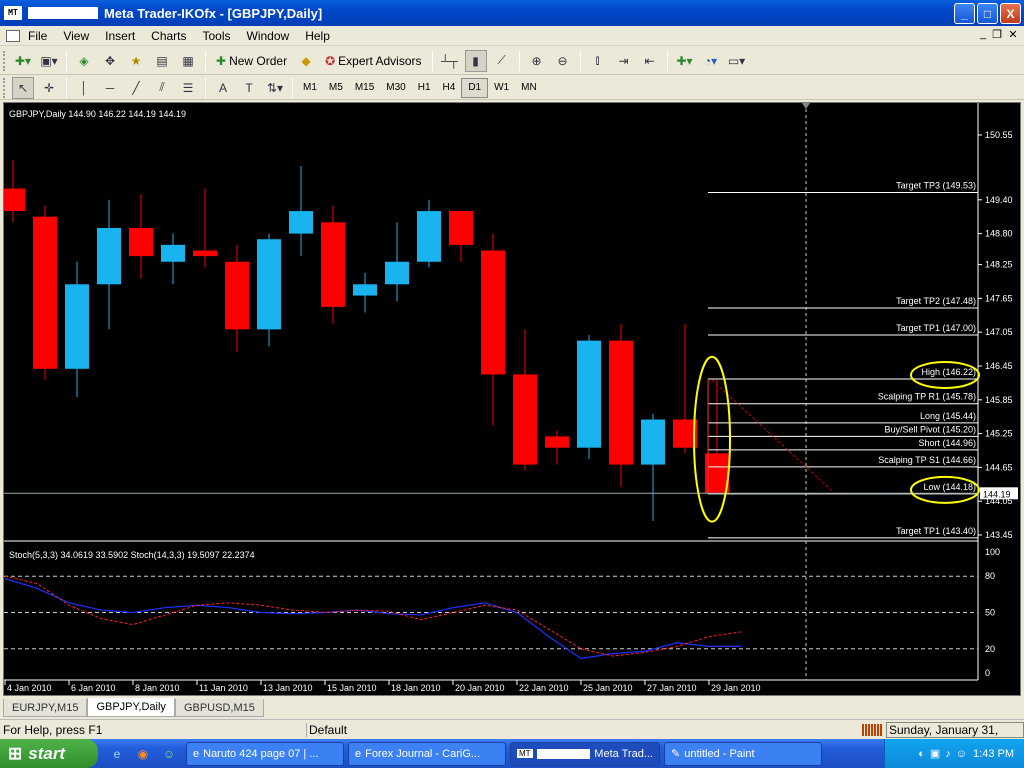  What do you see at coordinates (23, 87) in the screenshot?
I see `cursor-icon: ↖` at bounding box center [23, 87].